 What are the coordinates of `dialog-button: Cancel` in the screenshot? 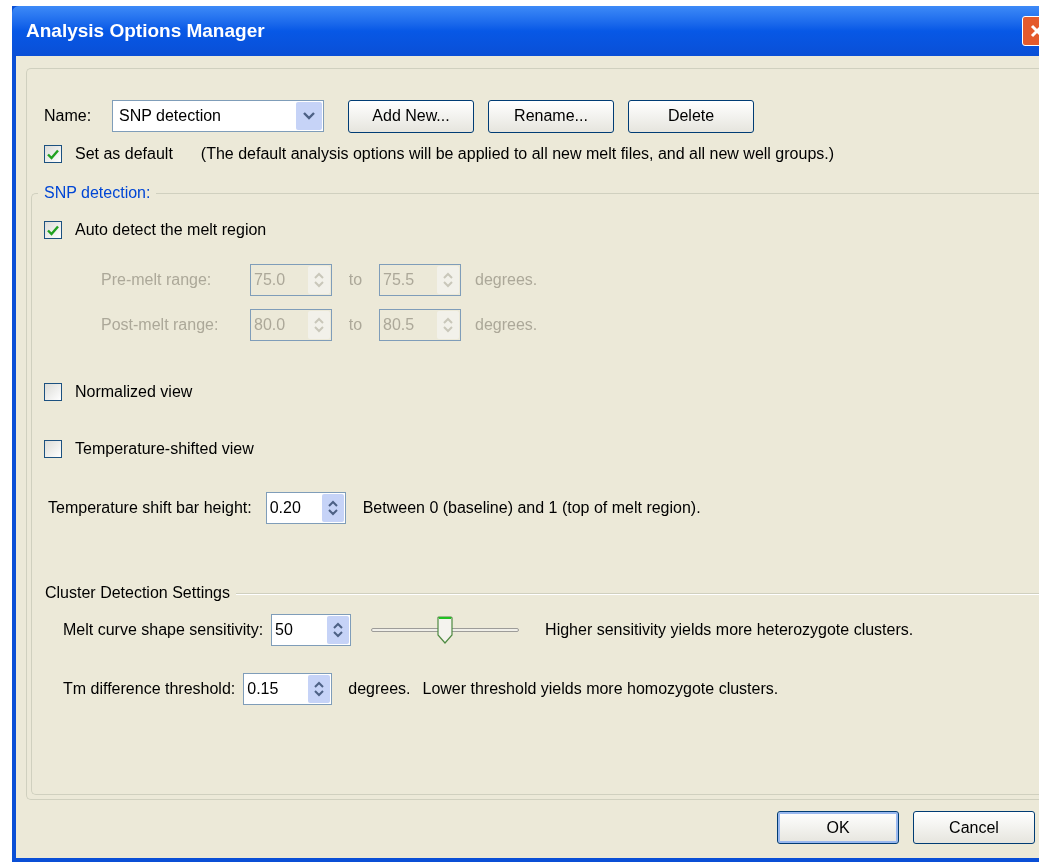 It's located at (974, 827).